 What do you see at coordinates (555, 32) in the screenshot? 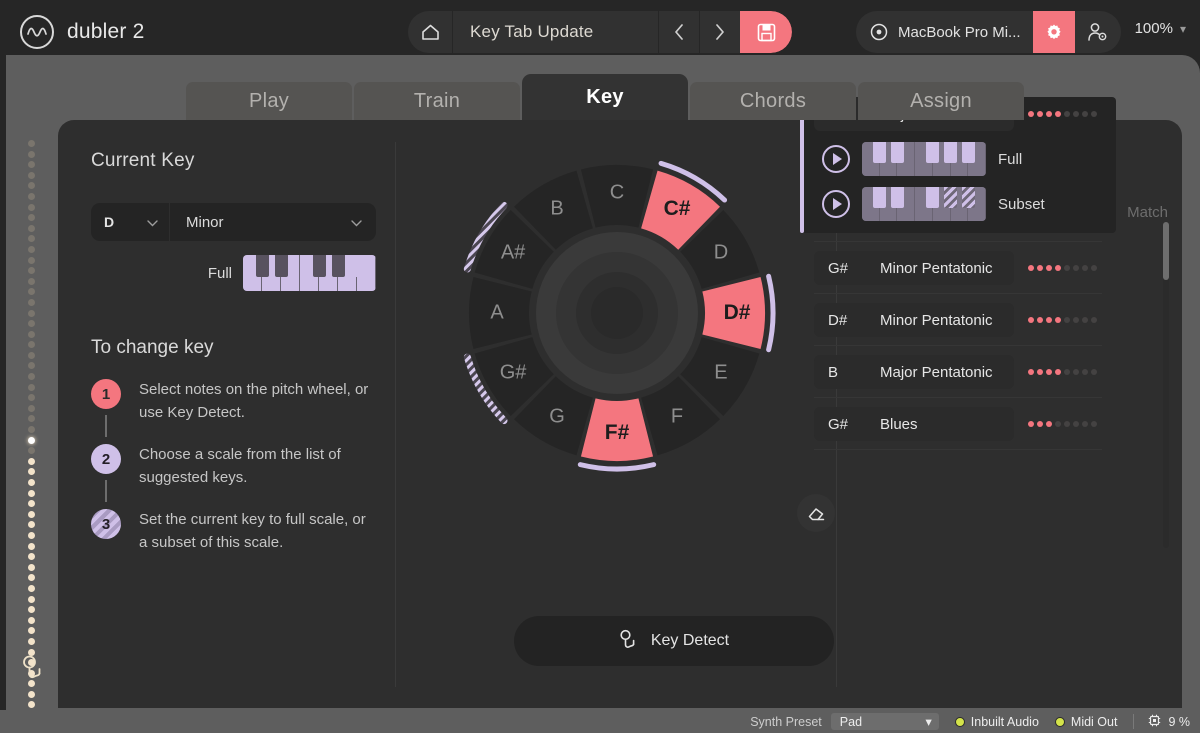
I see `preset-name: Key Tab Update` at bounding box center [555, 32].